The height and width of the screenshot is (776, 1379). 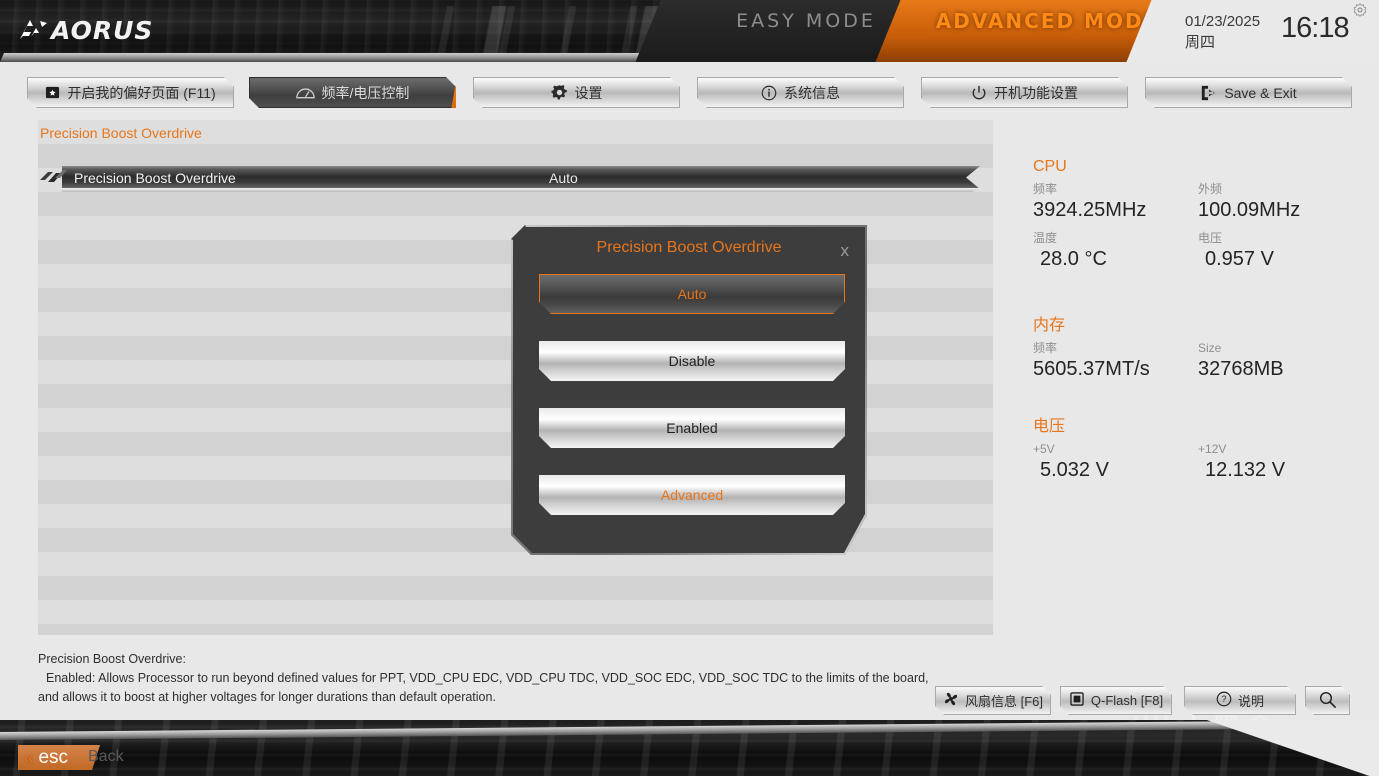 I want to click on back-label: Back, so click(x=106, y=756).